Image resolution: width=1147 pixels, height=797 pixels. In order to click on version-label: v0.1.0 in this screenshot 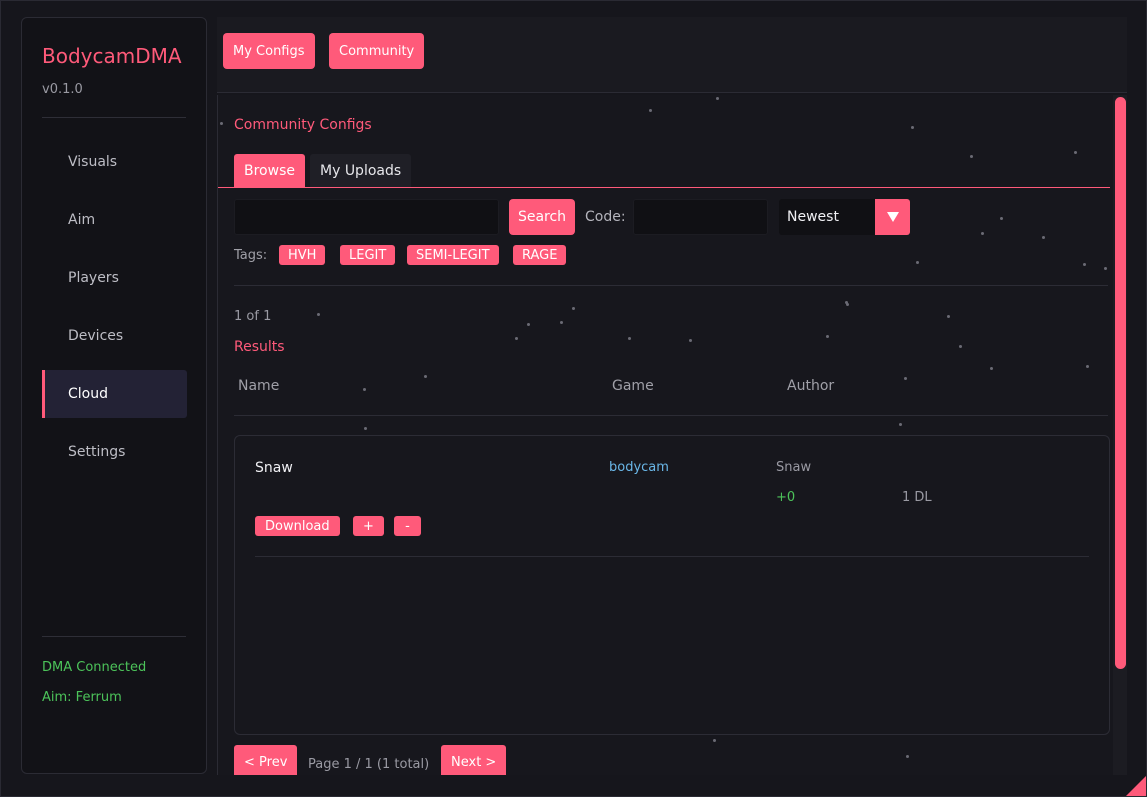, I will do `click(62, 89)`.